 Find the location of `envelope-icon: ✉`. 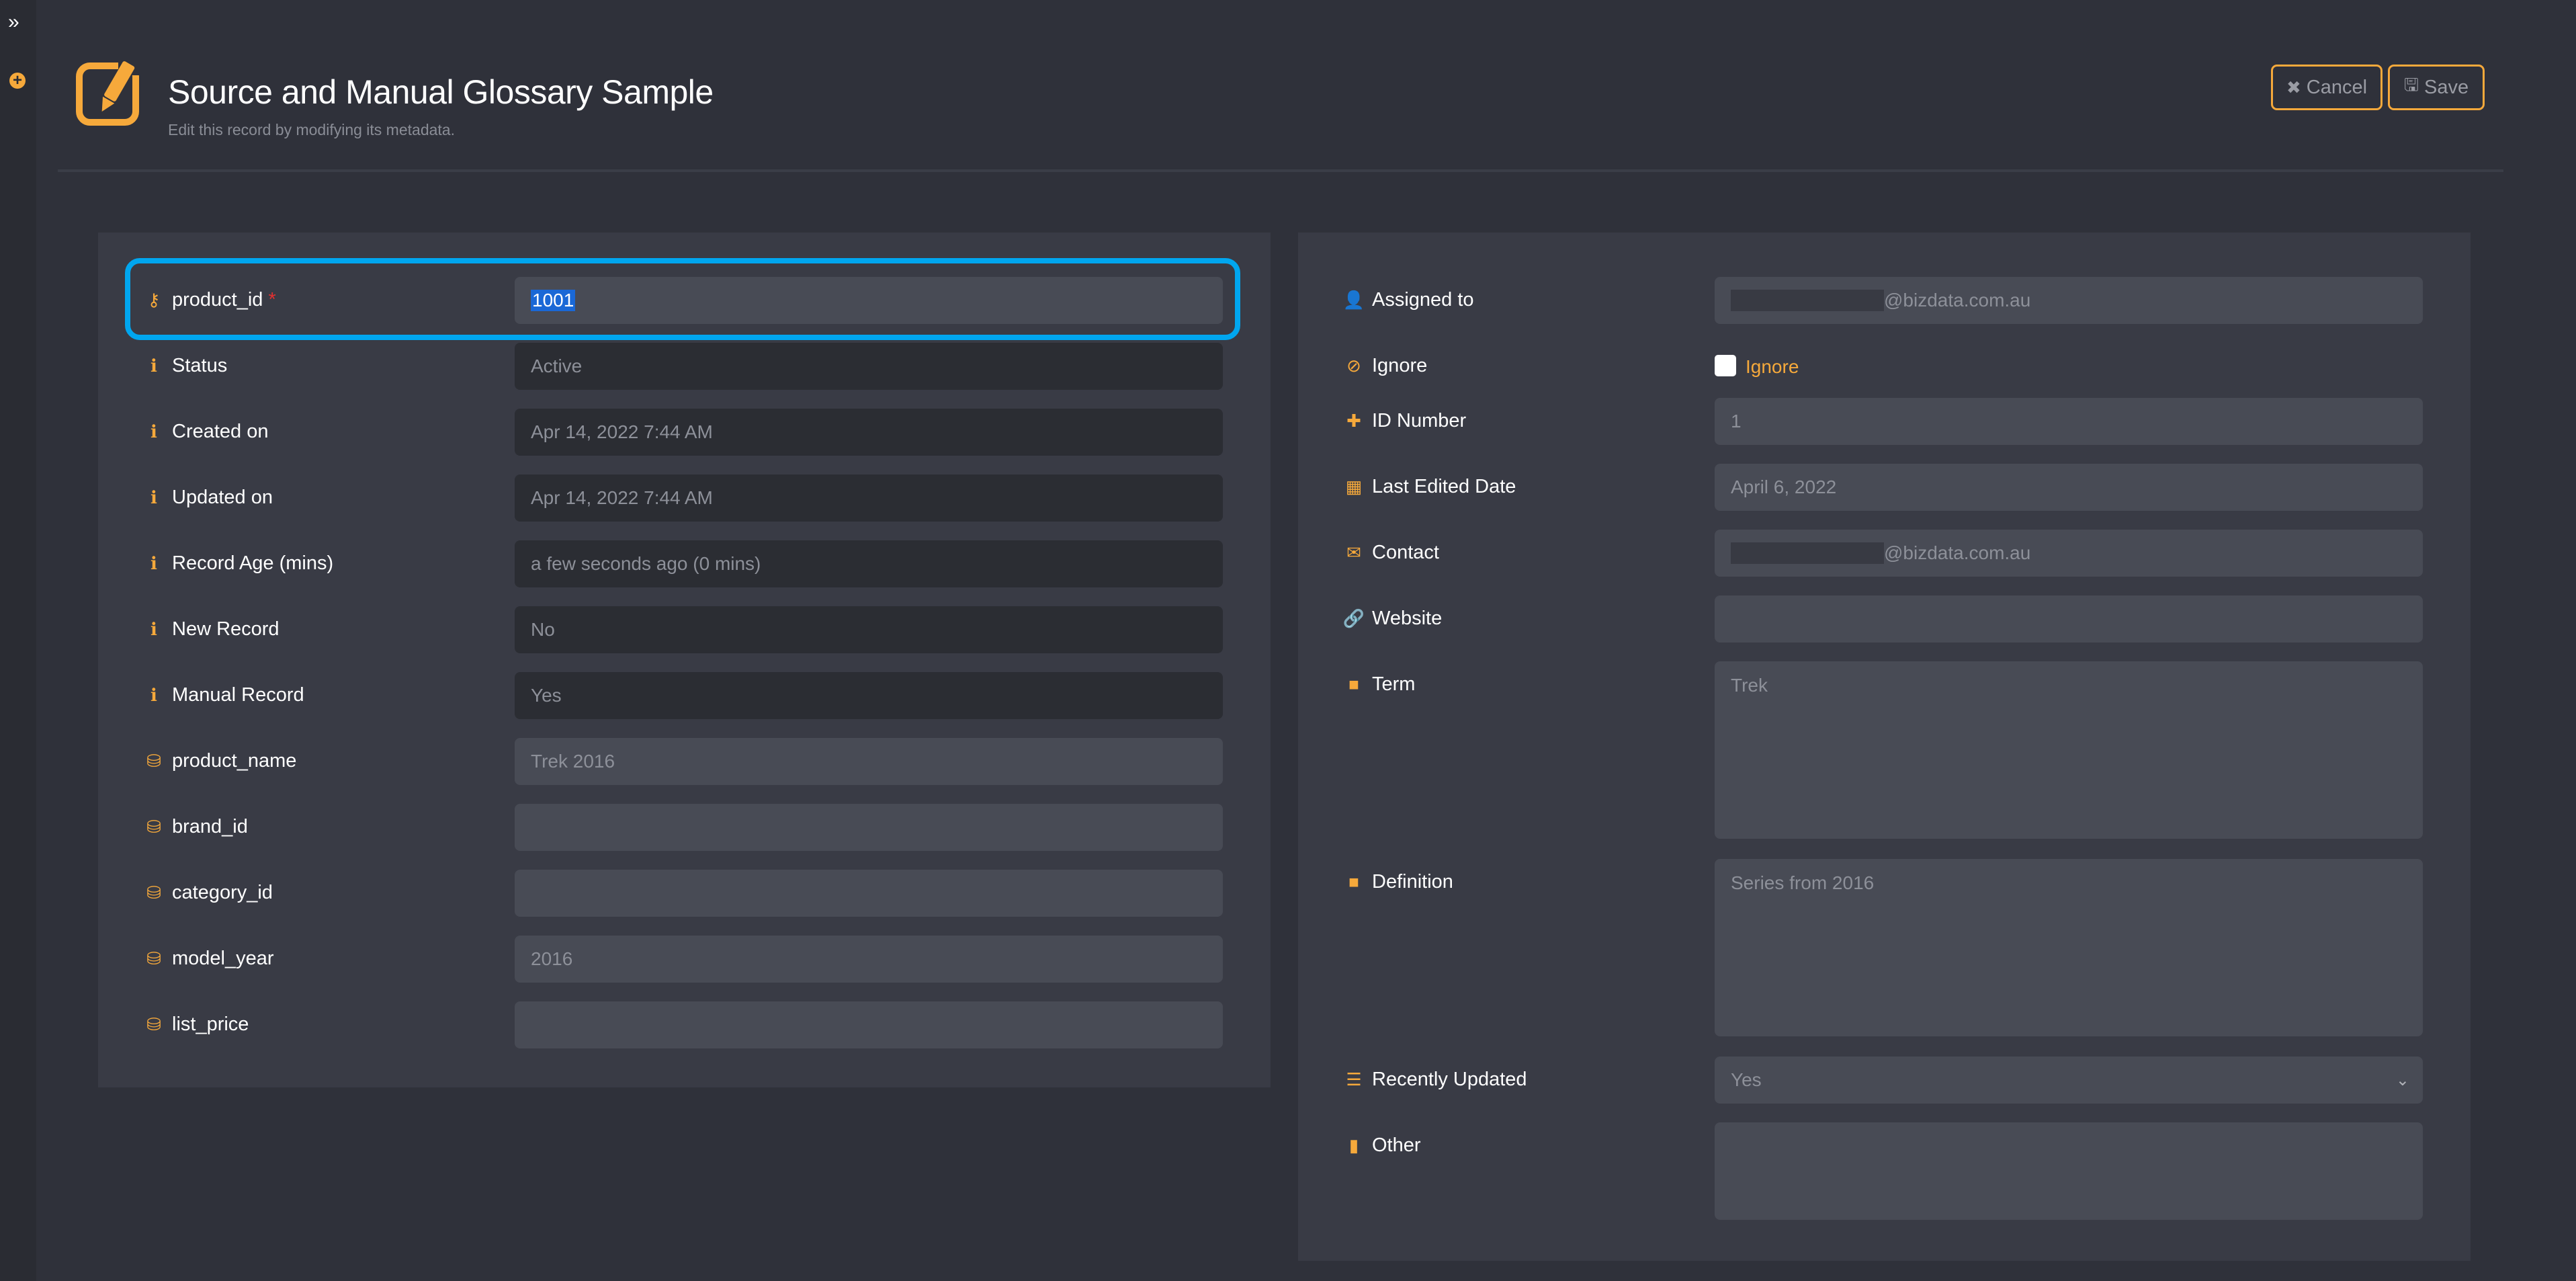

envelope-icon: ✉ is located at coordinates (1353, 552).